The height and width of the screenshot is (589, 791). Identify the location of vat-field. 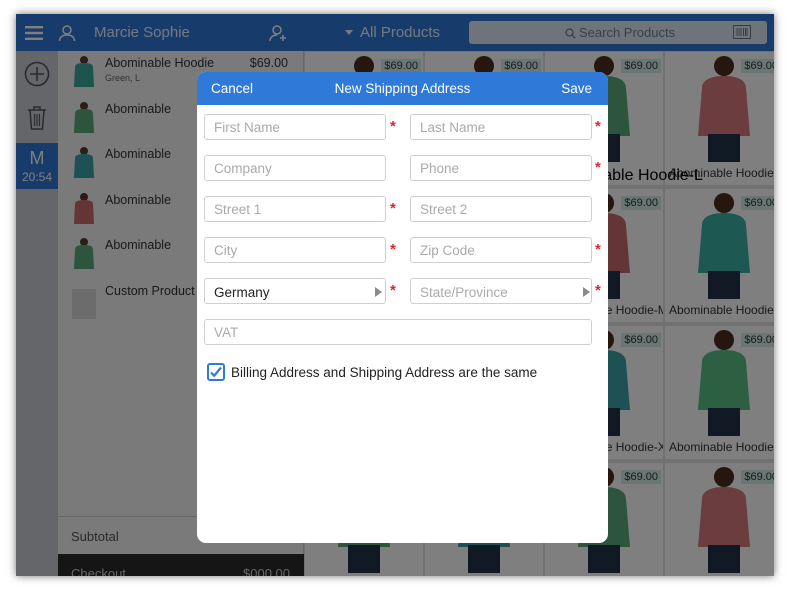
(398, 332).